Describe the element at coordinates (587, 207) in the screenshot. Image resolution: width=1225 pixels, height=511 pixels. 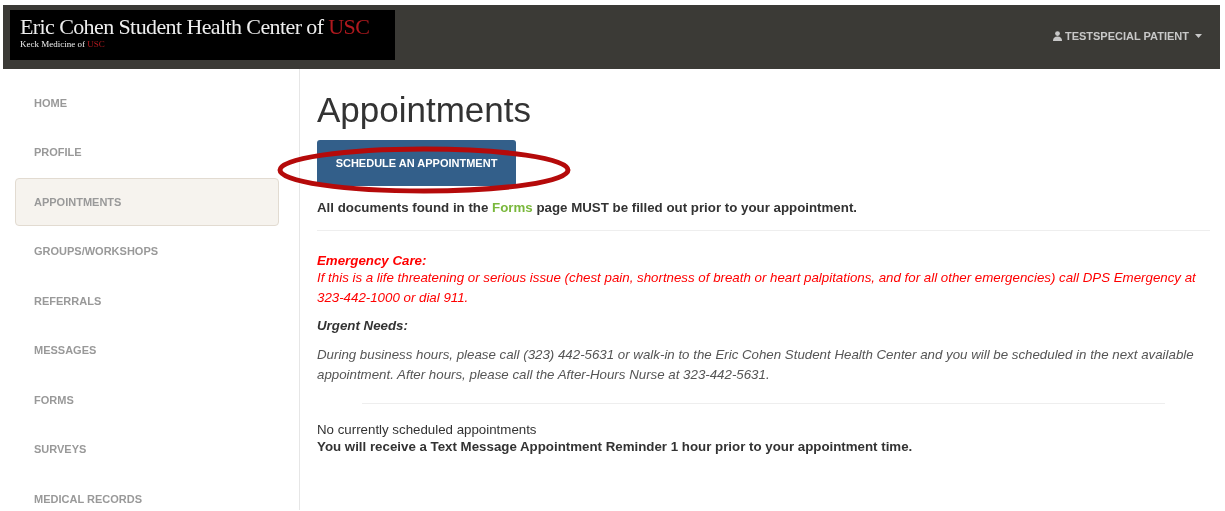
I see `notice-text: All documents found in the Forms page MUST be filled out prior to your appointment.` at that location.